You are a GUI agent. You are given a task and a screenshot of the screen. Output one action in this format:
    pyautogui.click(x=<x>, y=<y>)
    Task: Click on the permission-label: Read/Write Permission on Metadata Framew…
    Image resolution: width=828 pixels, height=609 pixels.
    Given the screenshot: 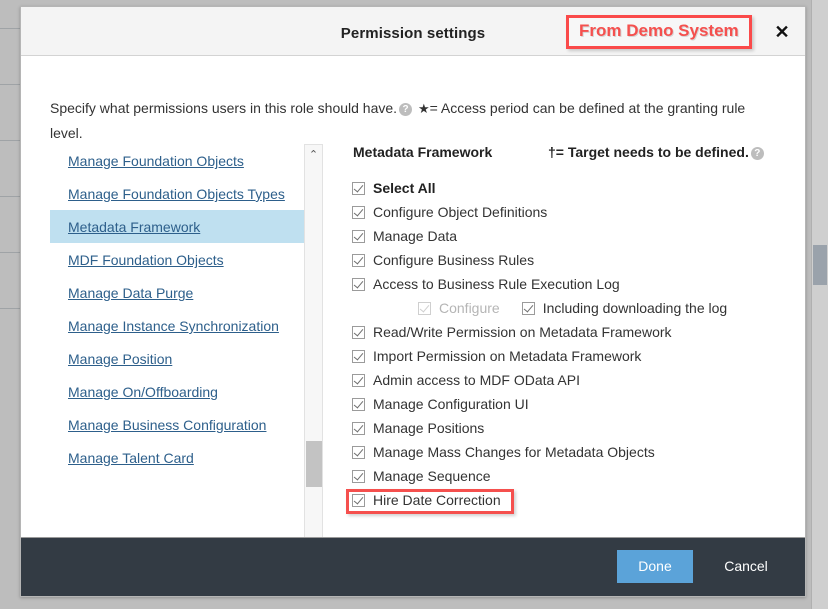 What is the action you would take?
    pyautogui.click(x=522, y=332)
    